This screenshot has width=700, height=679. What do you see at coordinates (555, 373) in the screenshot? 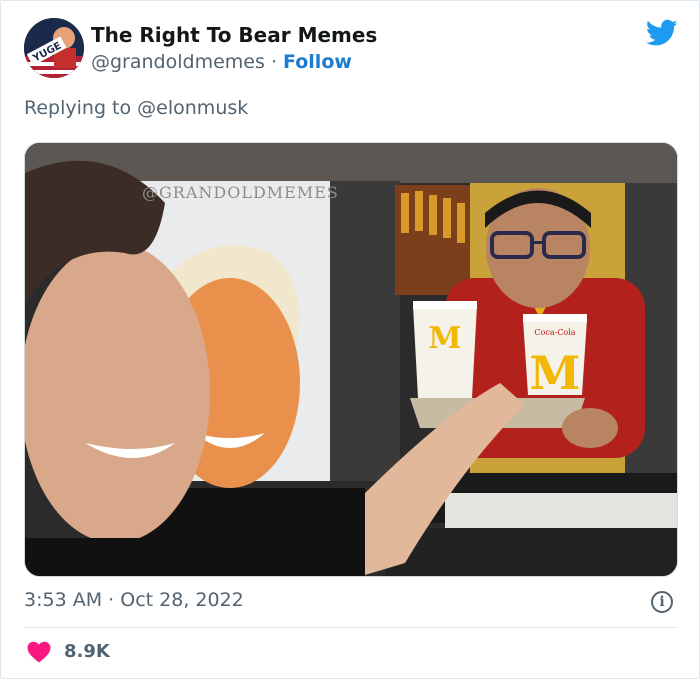
I see `cup-logo-2: M` at bounding box center [555, 373].